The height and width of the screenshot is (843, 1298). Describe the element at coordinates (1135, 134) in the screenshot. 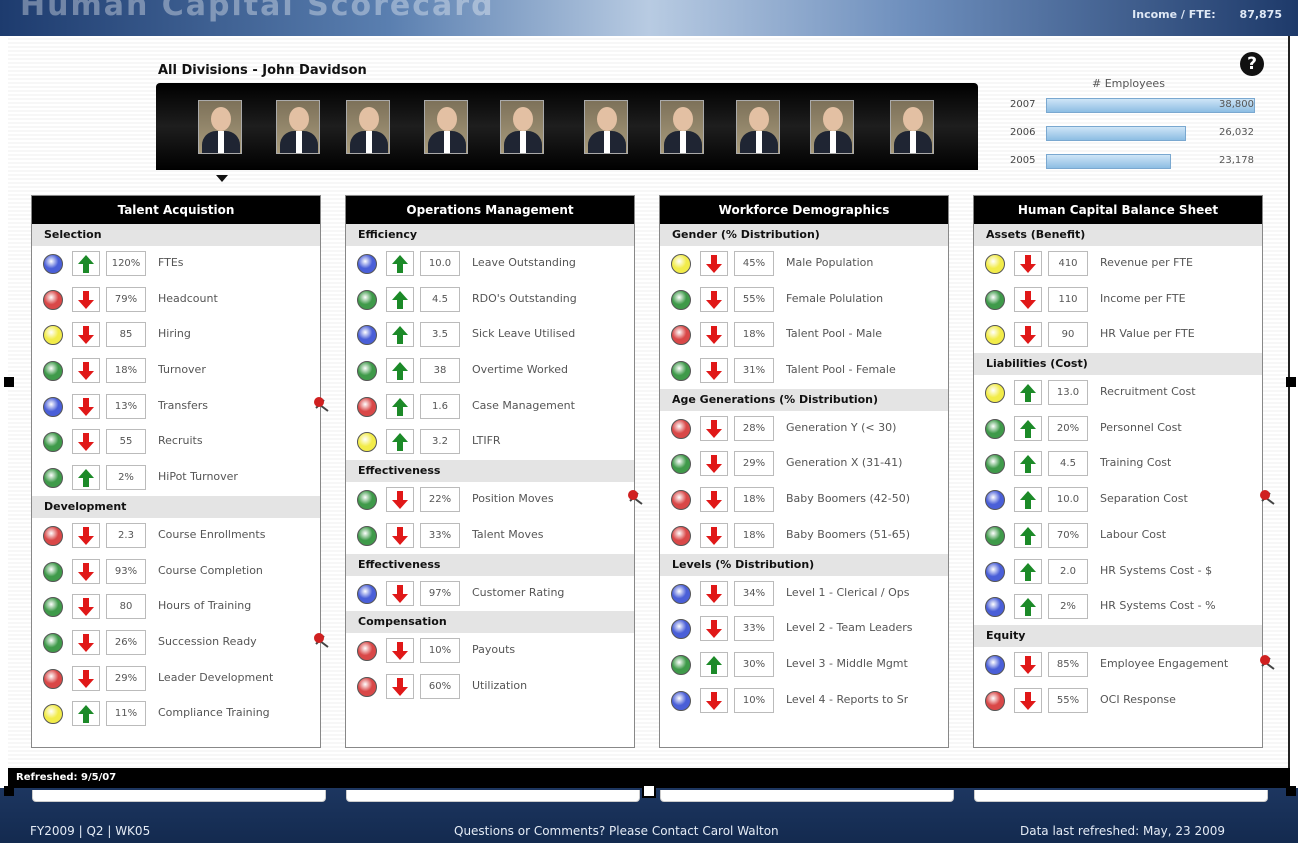

I see `employees-row: 2006 26,032` at that location.